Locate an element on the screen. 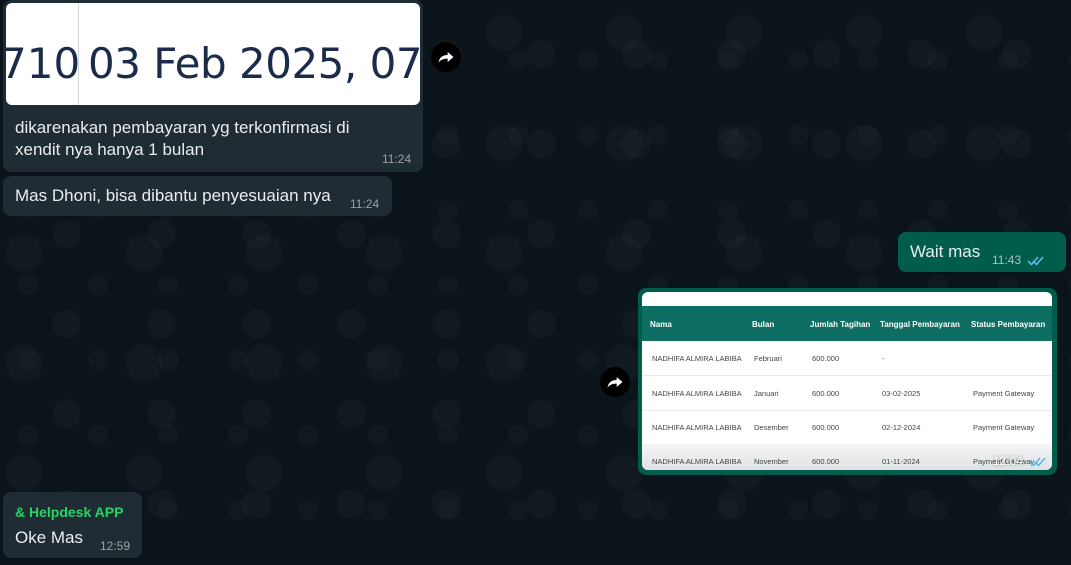 The height and width of the screenshot is (565, 1071). table-cell: November is located at coordinates (771, 461).